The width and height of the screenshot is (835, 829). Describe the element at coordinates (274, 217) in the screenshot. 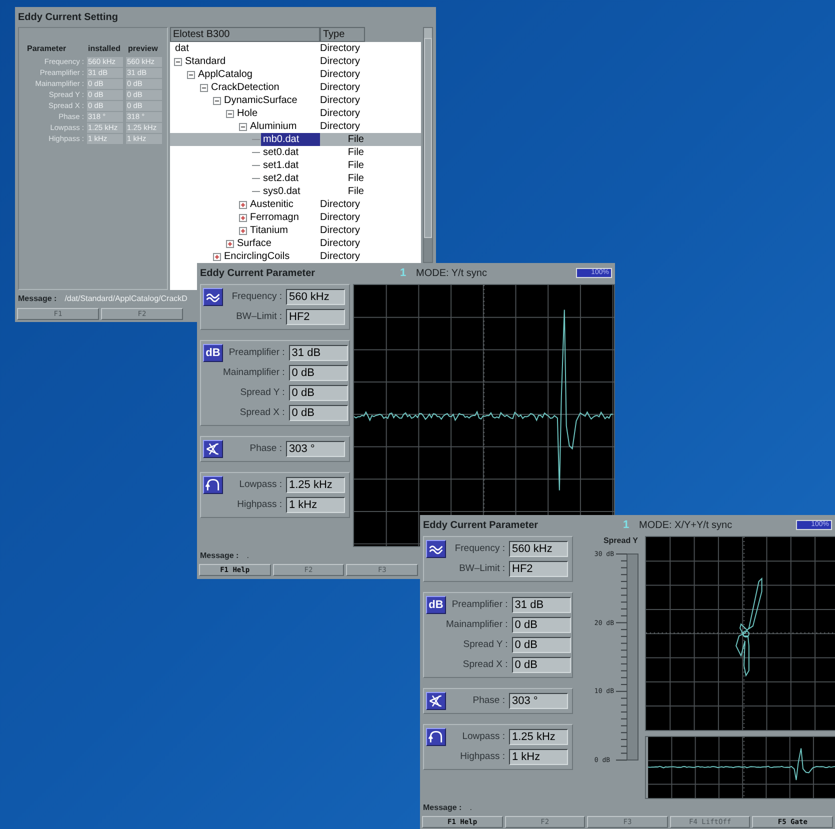

I see `tree-label: Ferromagn` at that location.